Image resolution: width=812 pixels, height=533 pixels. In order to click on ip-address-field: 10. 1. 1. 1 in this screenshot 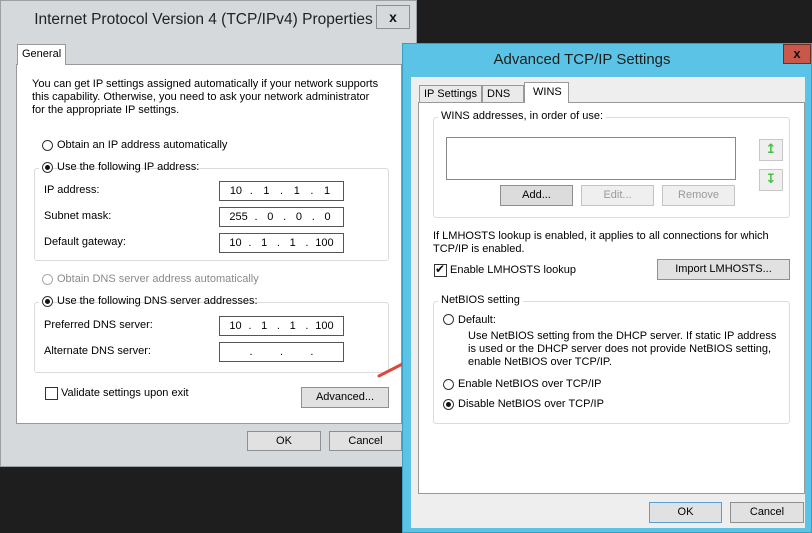, I will do `click(281, 191)`.